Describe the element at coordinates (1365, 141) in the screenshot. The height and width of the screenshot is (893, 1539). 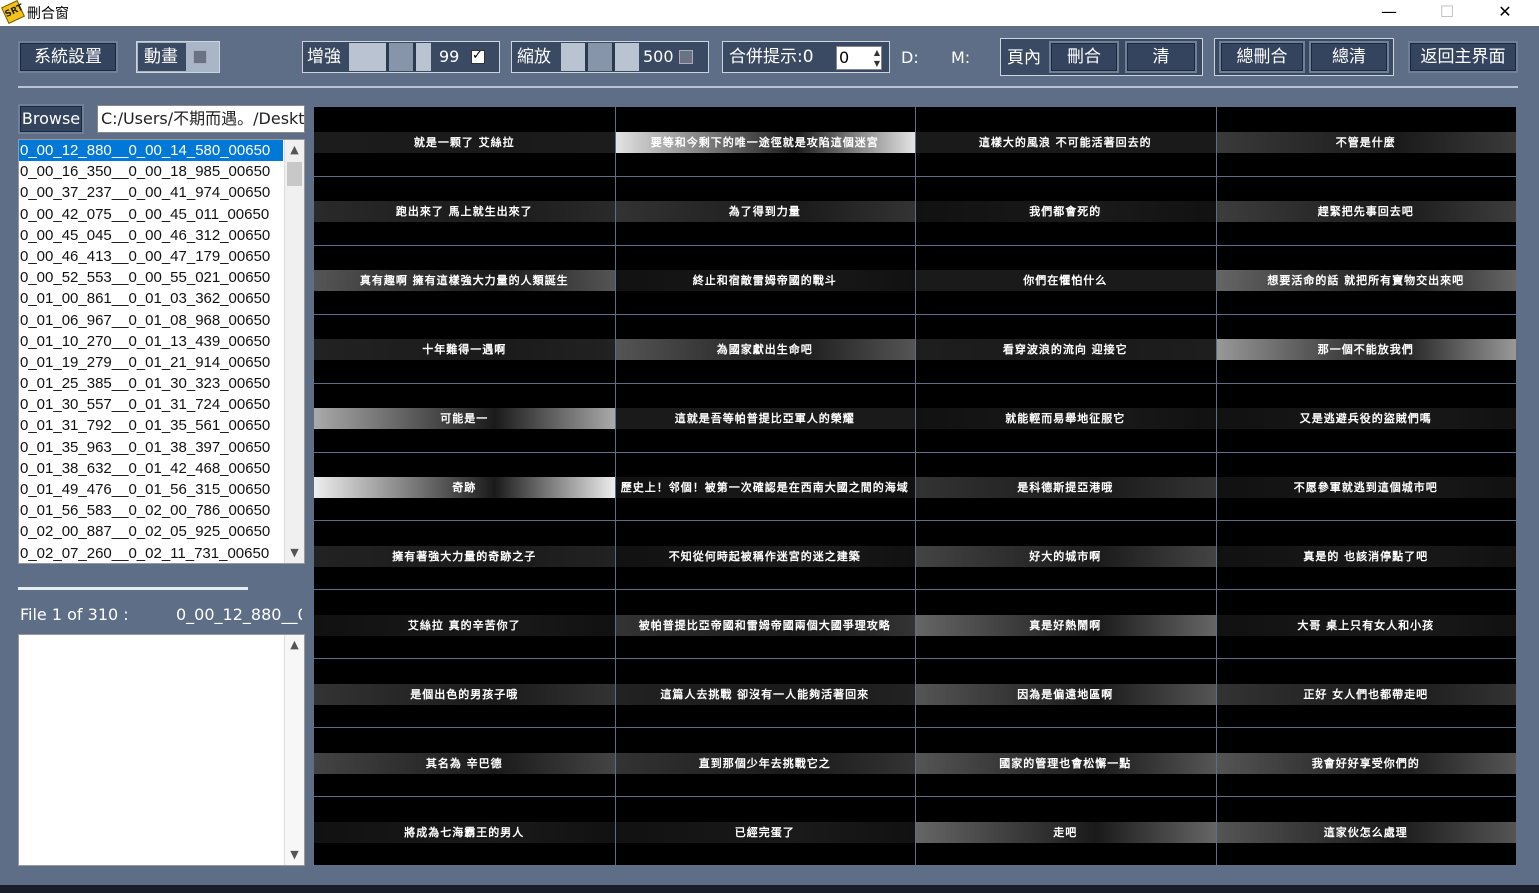
I see `subtitle-cell: 不管是什麼` at that location.